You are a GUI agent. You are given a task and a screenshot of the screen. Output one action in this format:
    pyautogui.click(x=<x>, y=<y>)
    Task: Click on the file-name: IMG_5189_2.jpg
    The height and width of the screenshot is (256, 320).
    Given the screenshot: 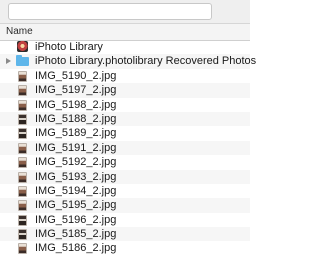 What is the action you would take?
    pyautogui.click(x=76, y=133)
    